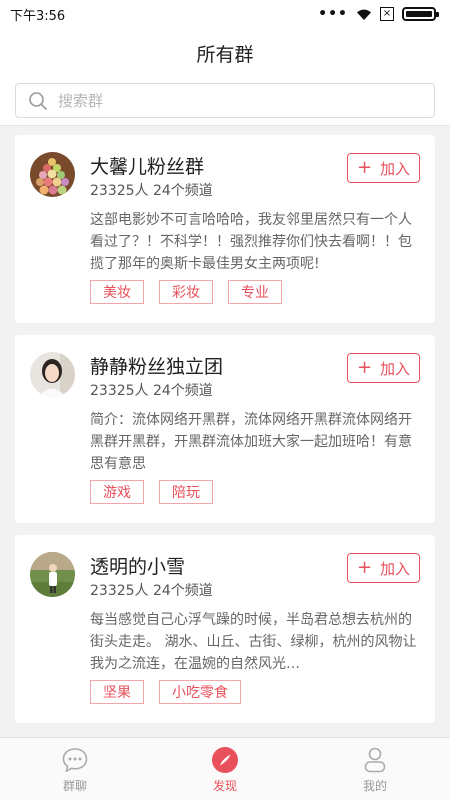 Image resolution: width=450 pixels, height=800 pixels. I want to click on tab-label: 我的, so click(374, 786).